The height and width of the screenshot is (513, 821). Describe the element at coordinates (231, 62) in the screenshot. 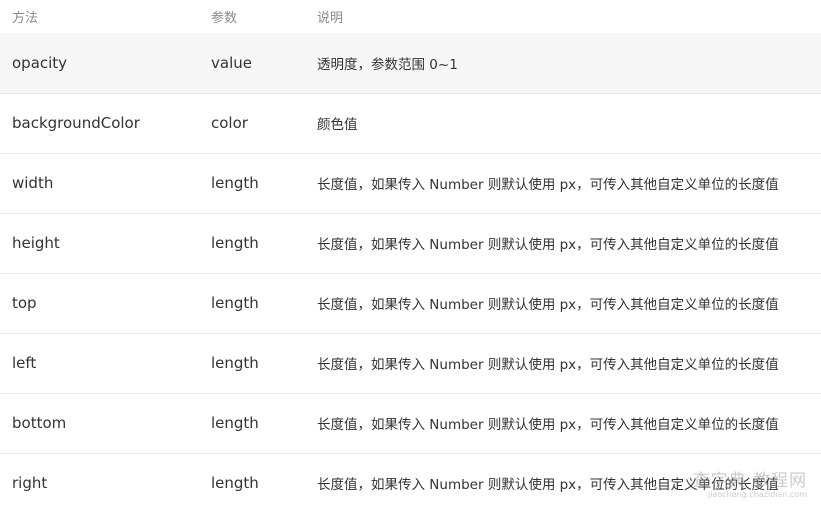

I see `param-cell: value` at that location.